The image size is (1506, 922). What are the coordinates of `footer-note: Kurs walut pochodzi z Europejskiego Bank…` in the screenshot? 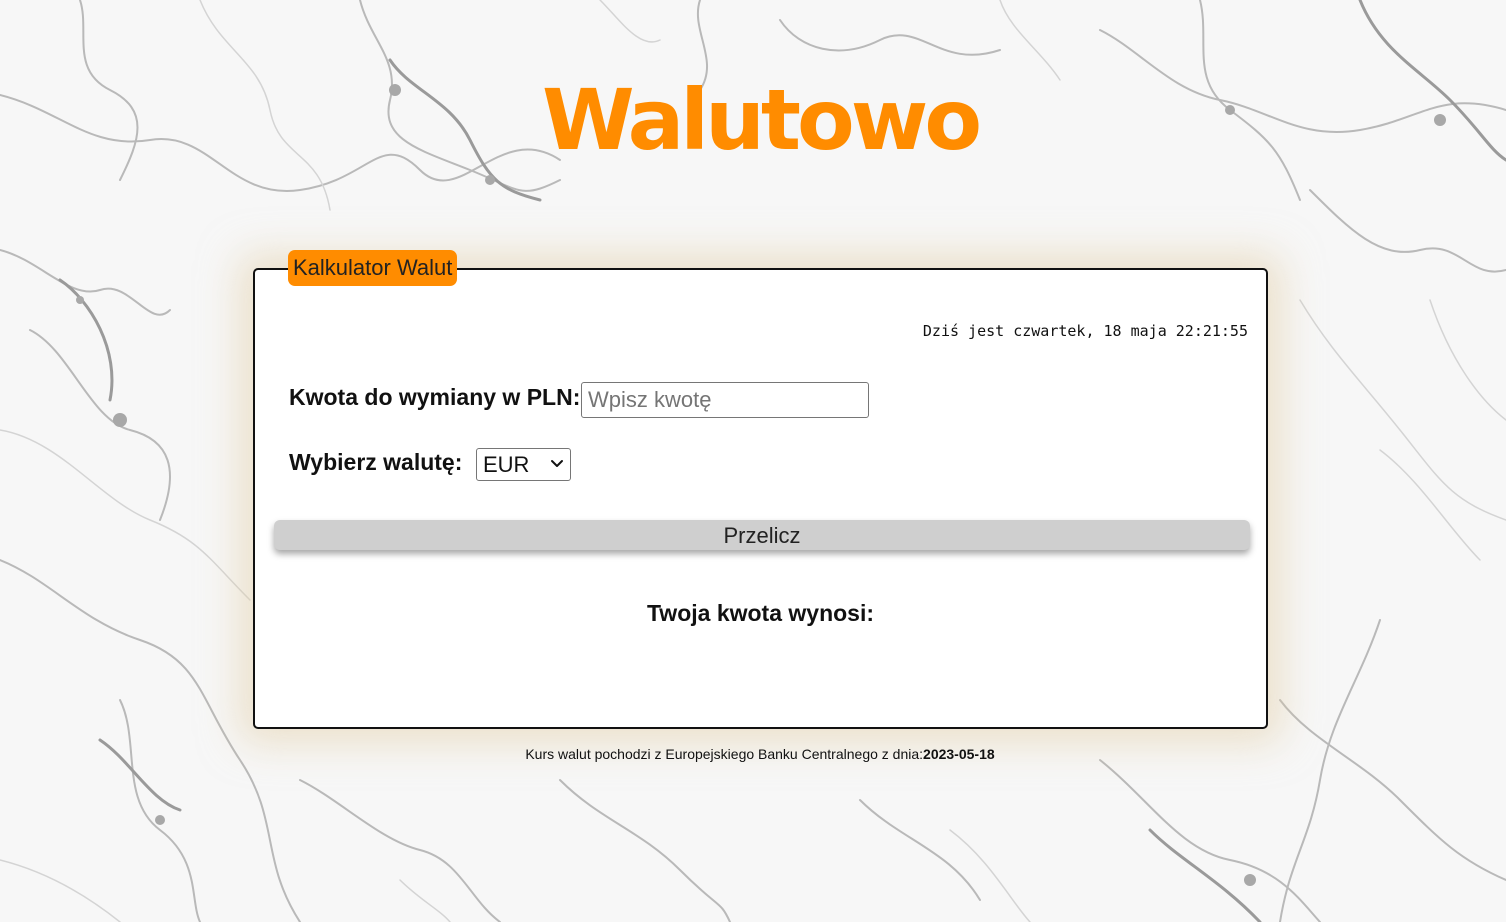 It's located at (753, 754).